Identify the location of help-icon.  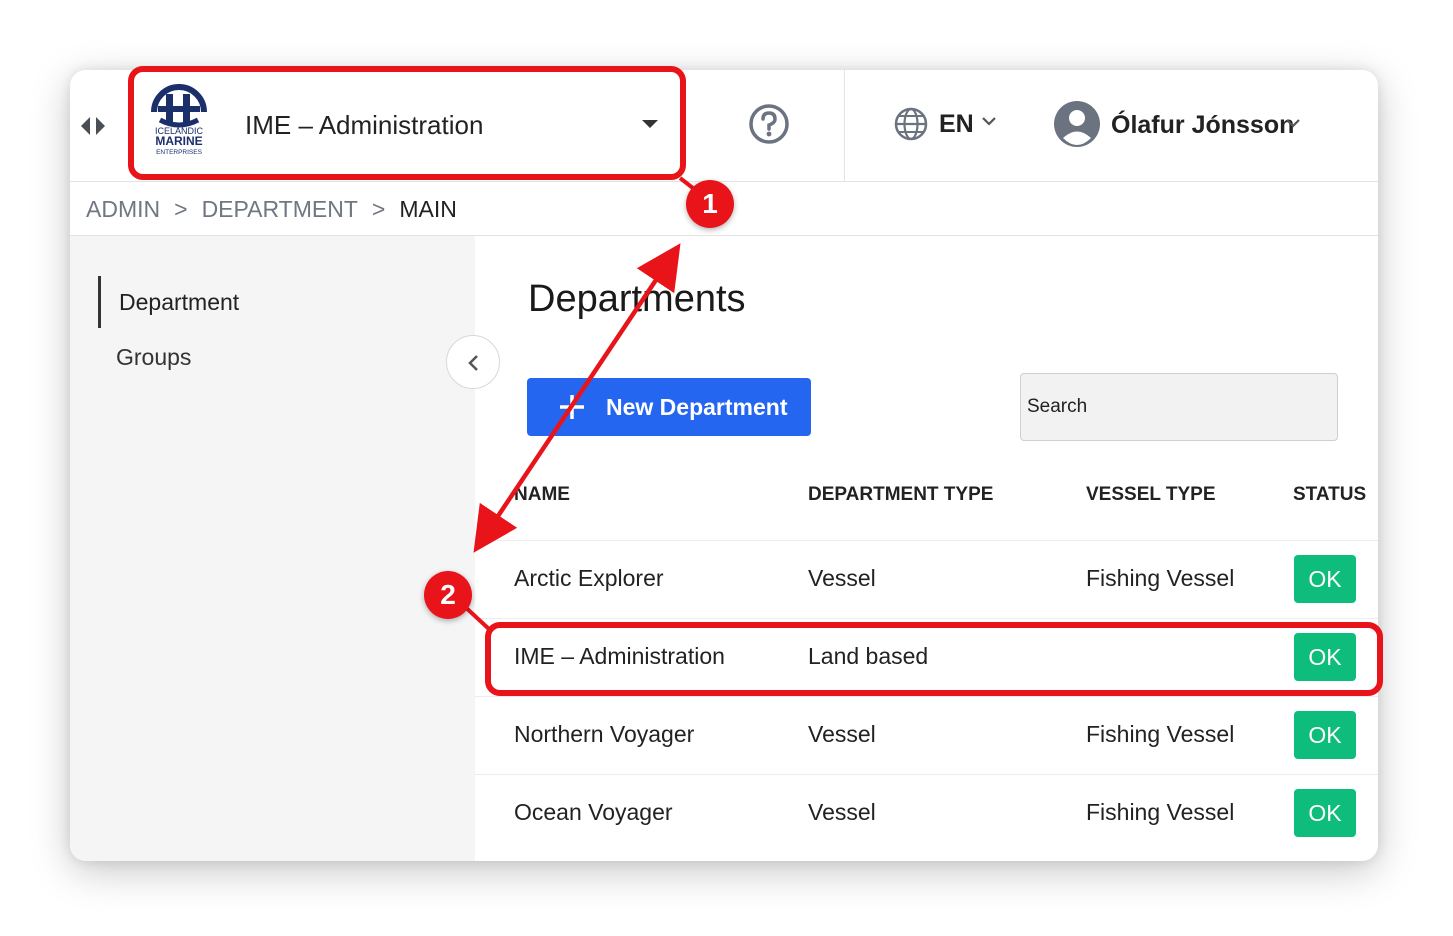
(769, 124).